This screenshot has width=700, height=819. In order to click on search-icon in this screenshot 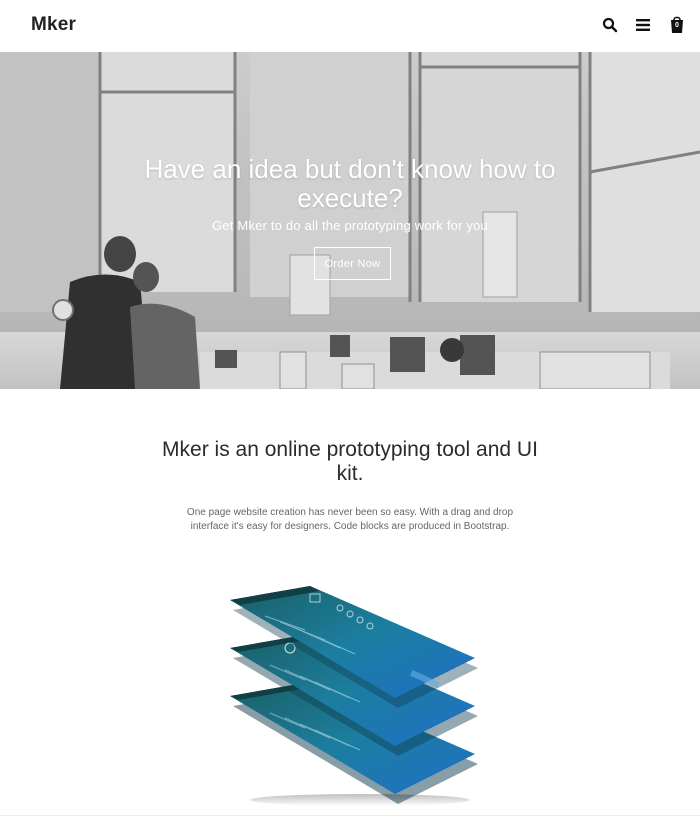, I will do `click(610, 25)`.